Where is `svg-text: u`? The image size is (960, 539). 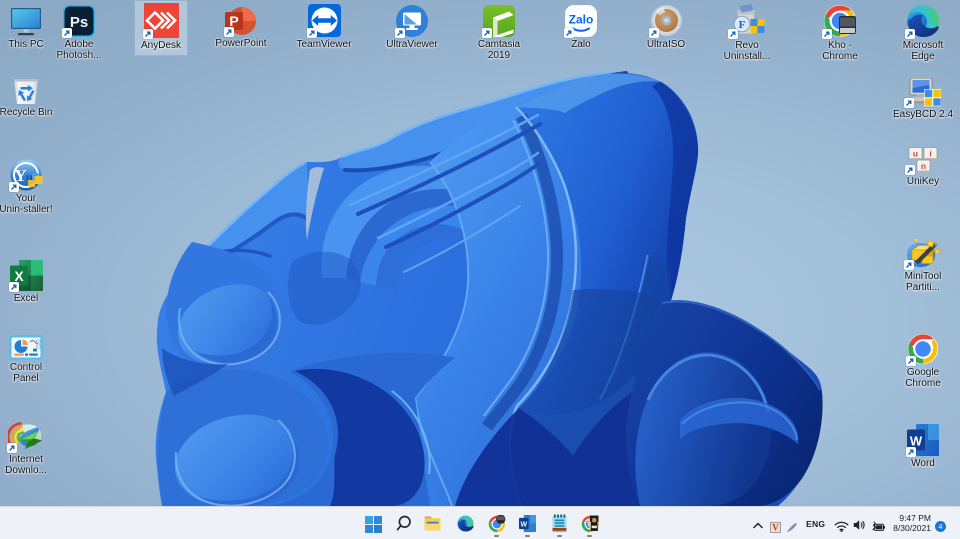 svg-text: u is located at coordinates (914, 154).